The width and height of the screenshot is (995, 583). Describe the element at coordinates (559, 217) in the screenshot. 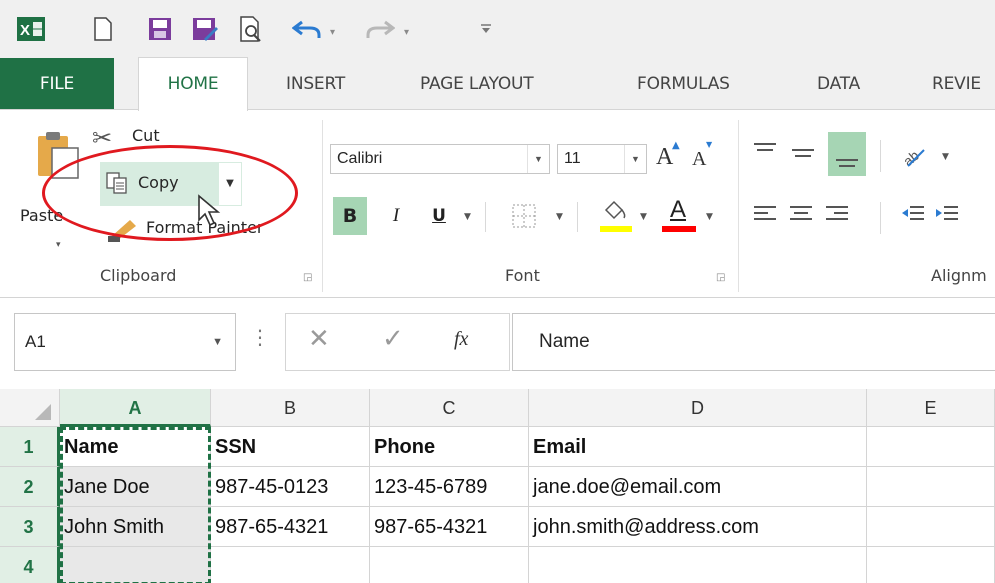

I see `borders-dropdown-icon: ▼` at that location.